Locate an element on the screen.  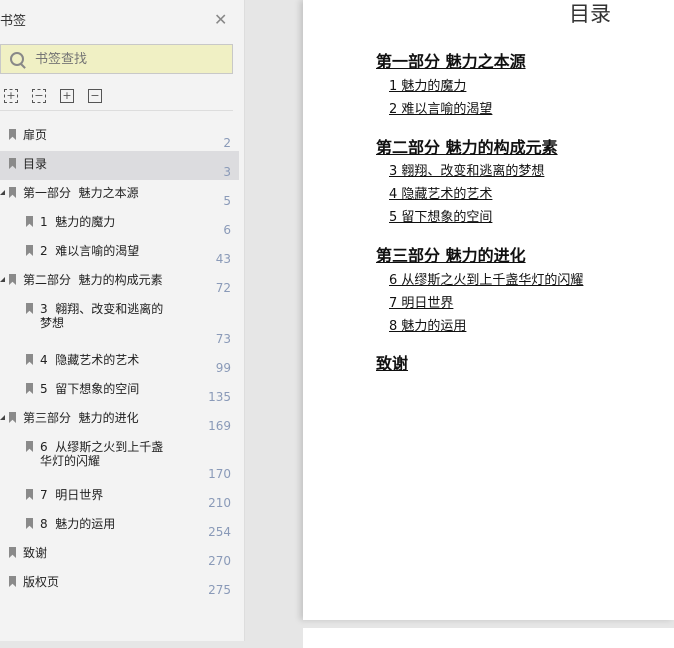
bookmark-page-number: 2 is located at coordinates (227, 143).